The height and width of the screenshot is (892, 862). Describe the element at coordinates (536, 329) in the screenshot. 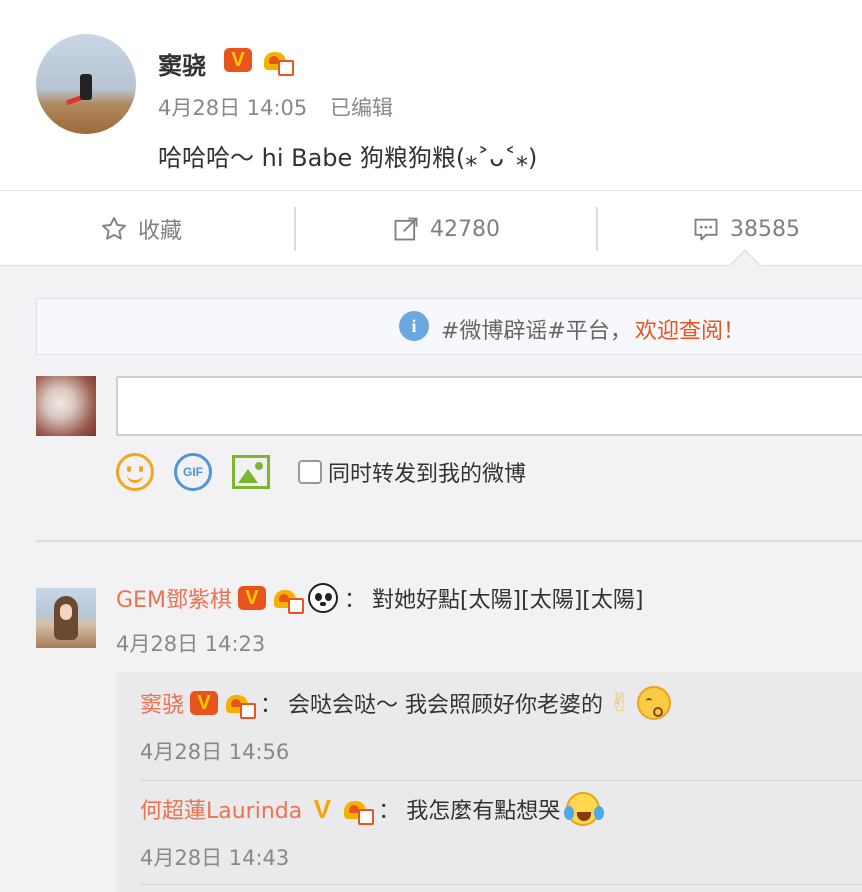

I see `notice-tag: #微博辟谣#平台，` at that location.